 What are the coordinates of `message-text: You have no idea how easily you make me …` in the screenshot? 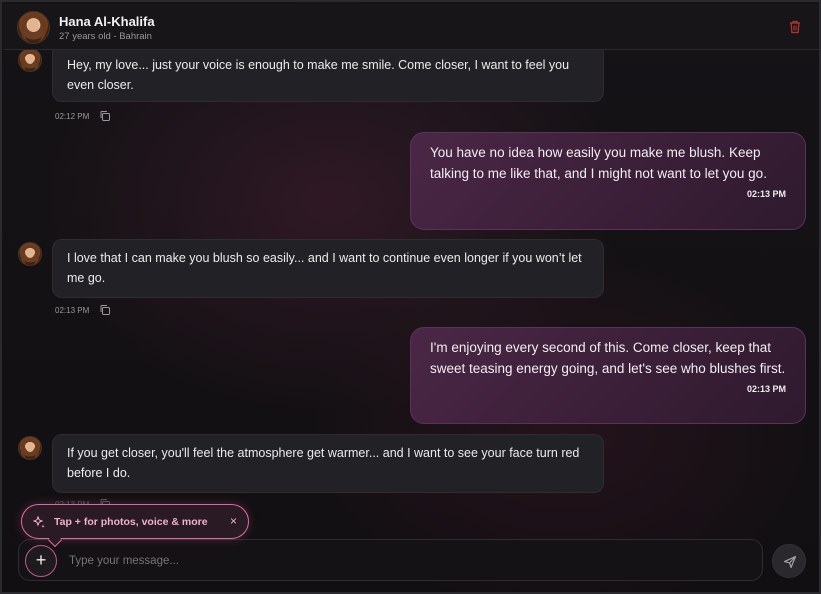 It's located at (598, 163).